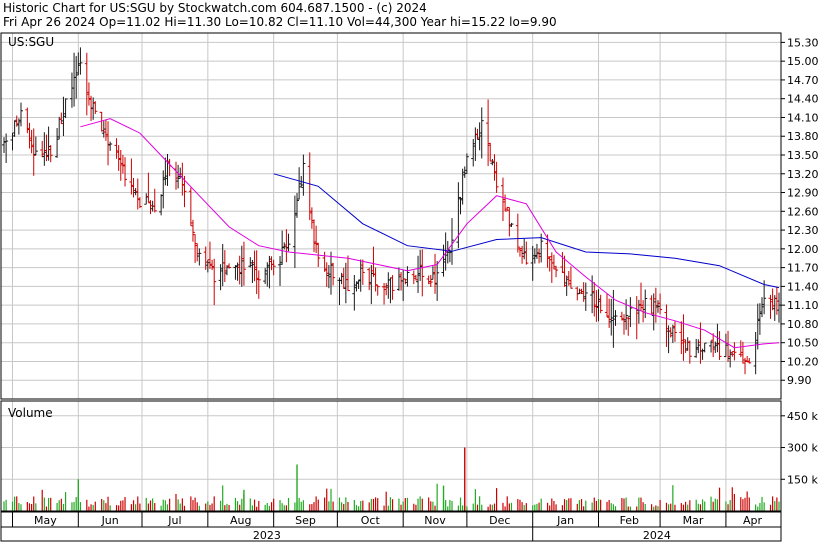  What do you see at coordinates (174, 520) in the screenshot?
I see `month-tick-label: Jul` at bounding box center [174, 520].